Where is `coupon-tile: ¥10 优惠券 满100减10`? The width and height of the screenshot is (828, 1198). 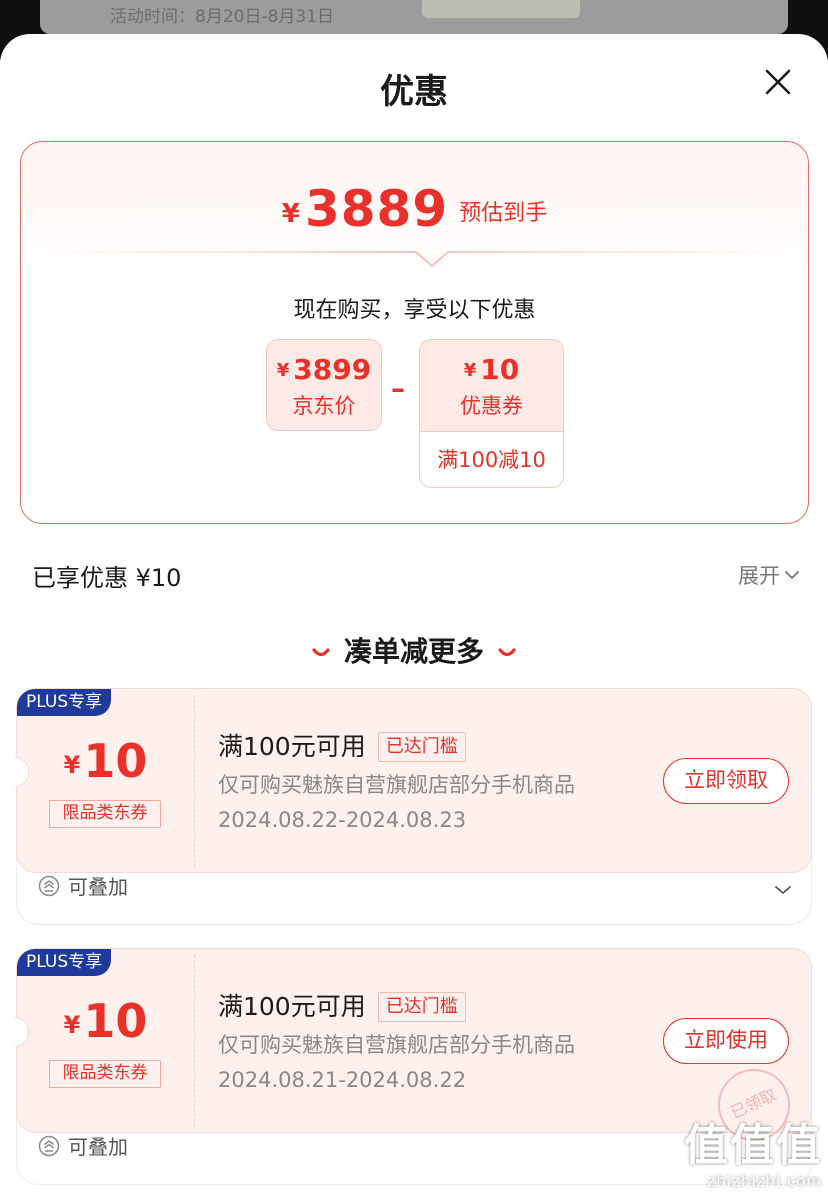
coupon-tile: ¥10 优惠券 满100减10 is located at coordinates (491, 413).